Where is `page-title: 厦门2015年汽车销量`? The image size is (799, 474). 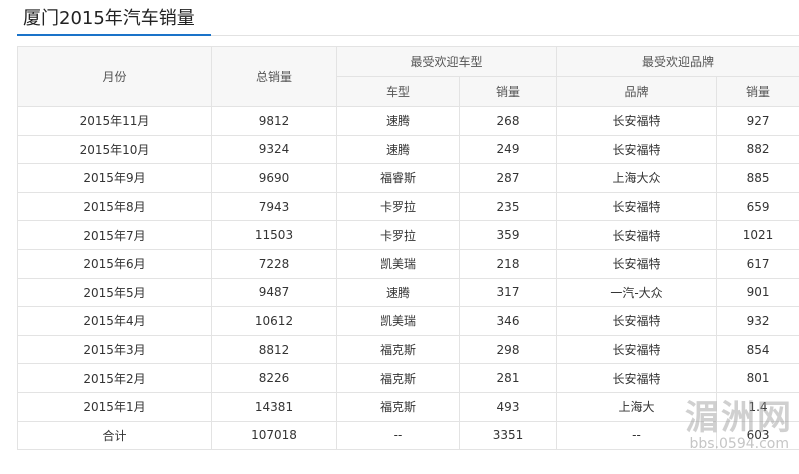 page-title: 厦门2015年汽车销量 is located at coordinates (109, 18).